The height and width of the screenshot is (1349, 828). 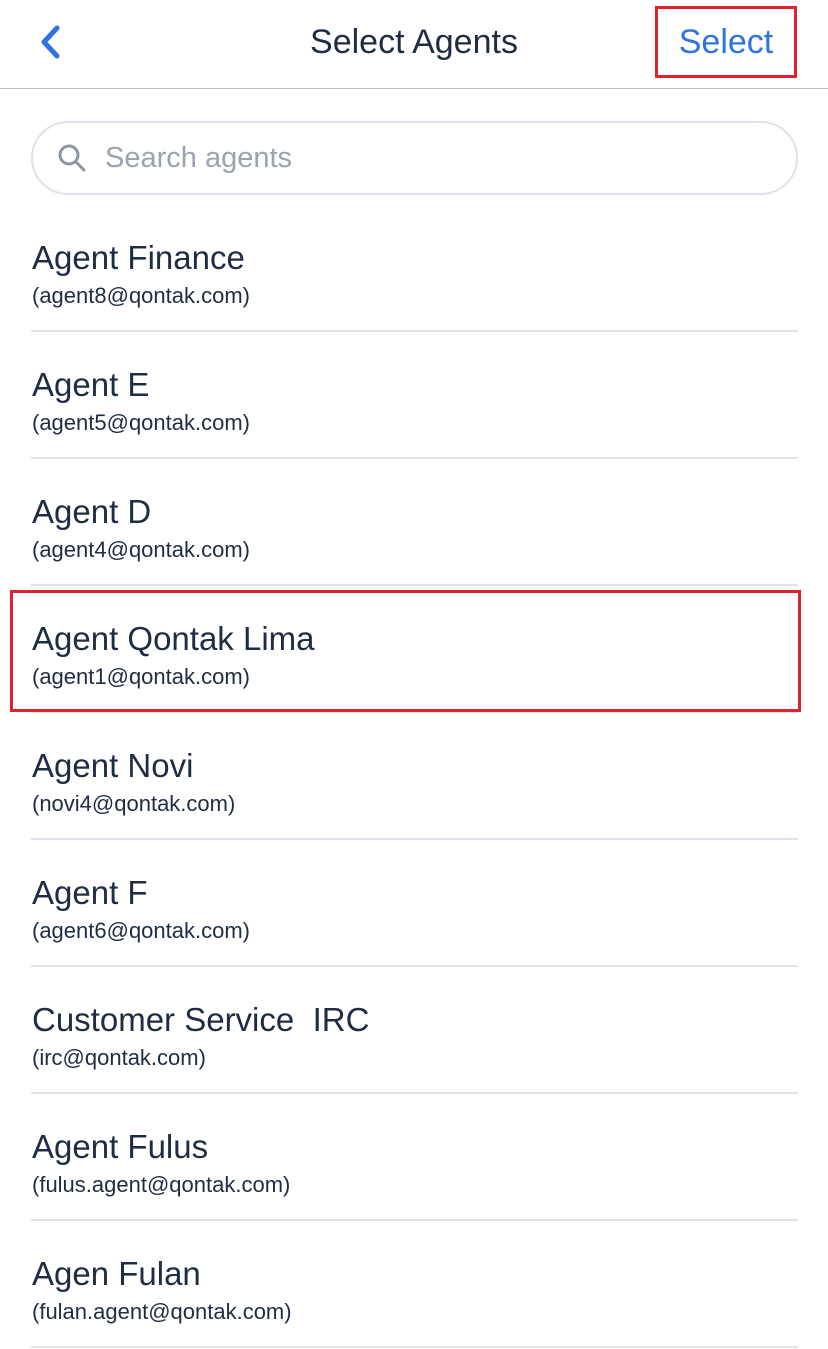 I want to click on select-button: Select, so click(x=726, y=42).